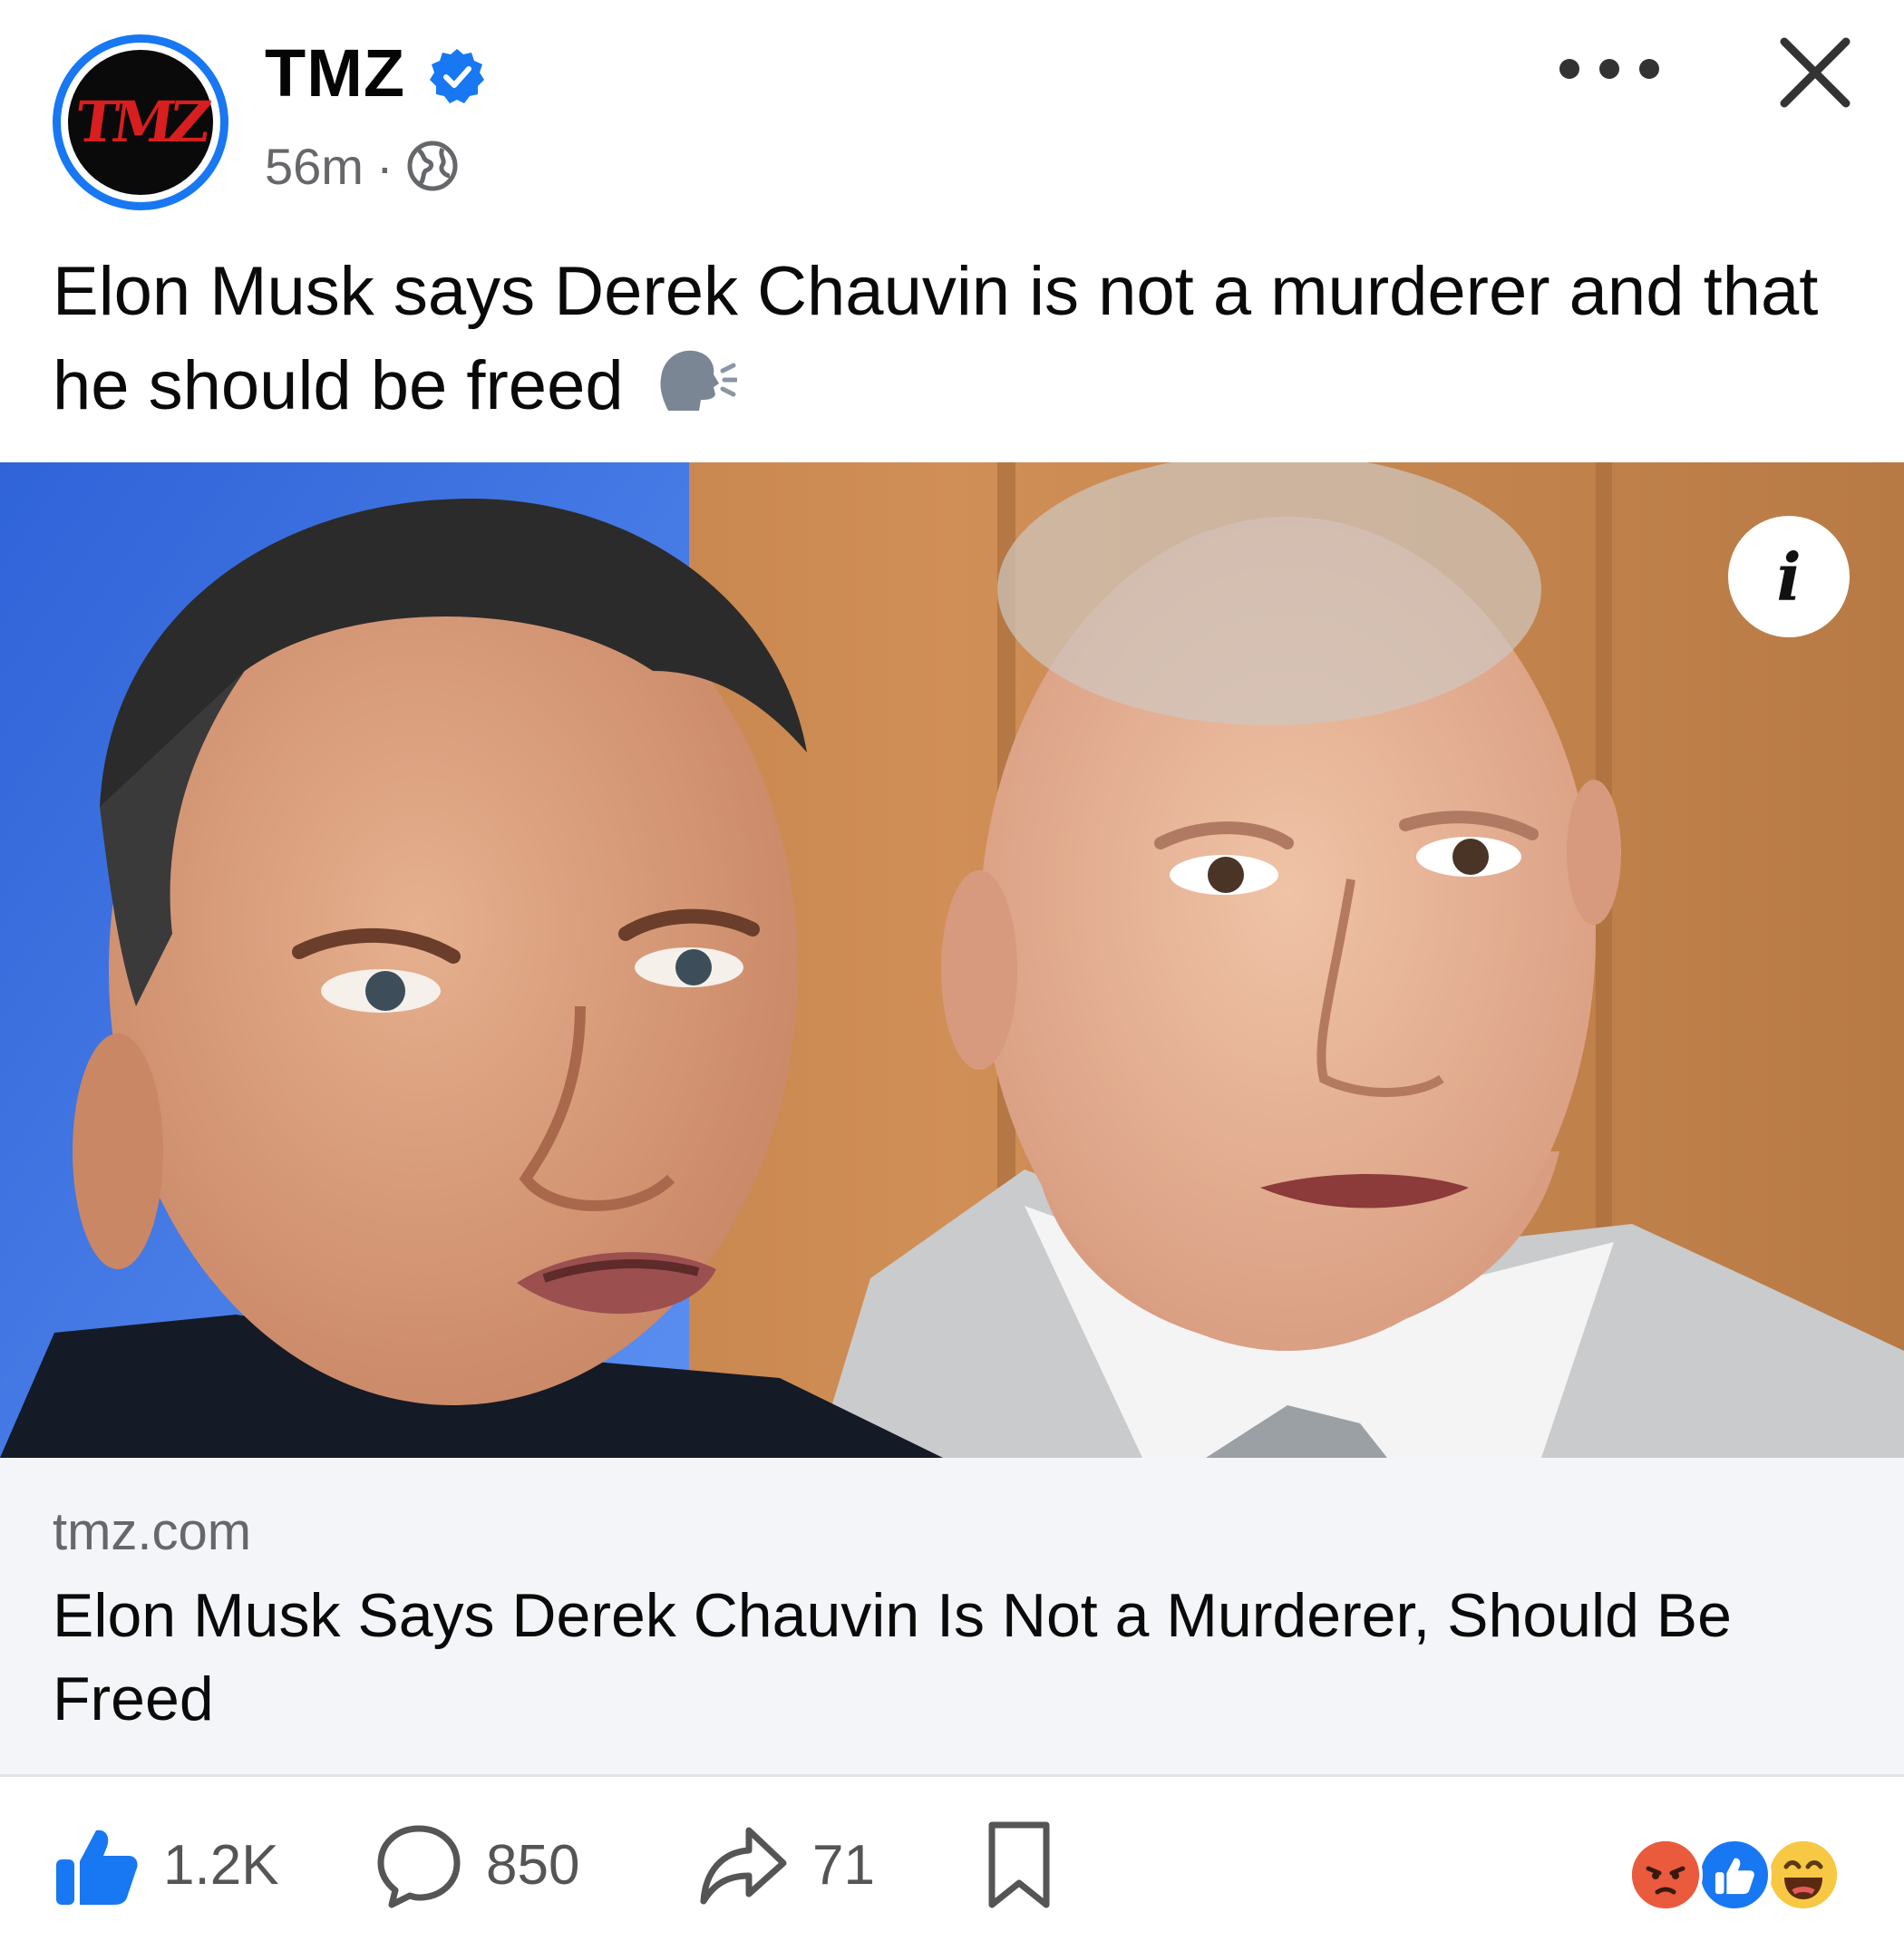 This screenshot has height=1951, width=1904. I want to click on haha-reaction-icon, so click(1803, 1875).